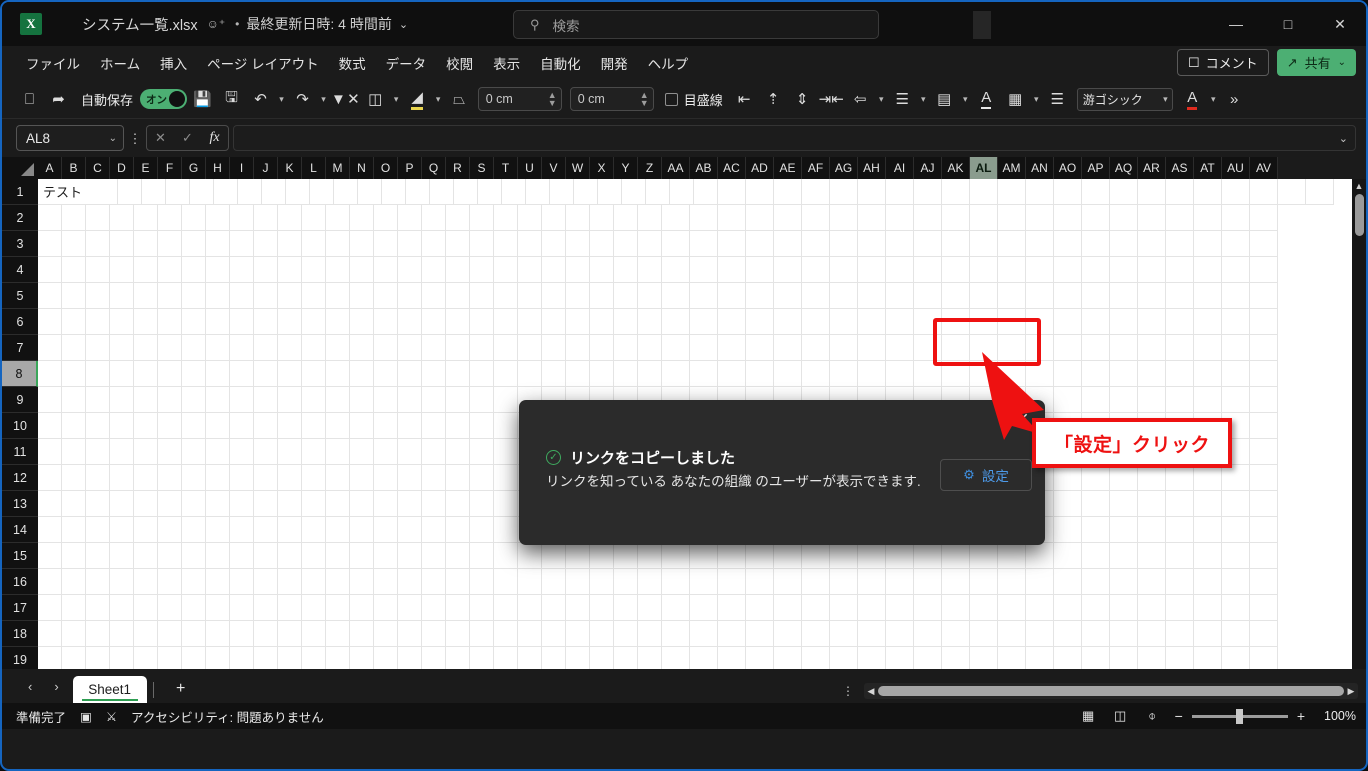 This screenshot has height=771, width=1368. Describe the element at coordinates (671, 99) in the screenshot. I see `gridline-checkbox` at that location.